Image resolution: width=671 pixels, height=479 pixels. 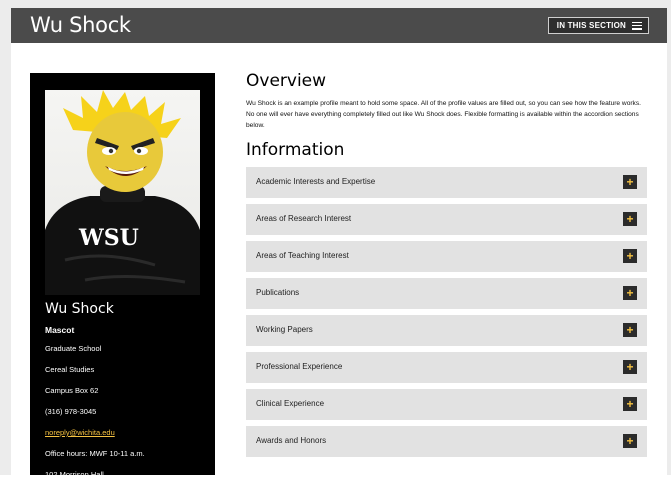 I want to click on accordion-label: Publications, so click(x=278, y=292).